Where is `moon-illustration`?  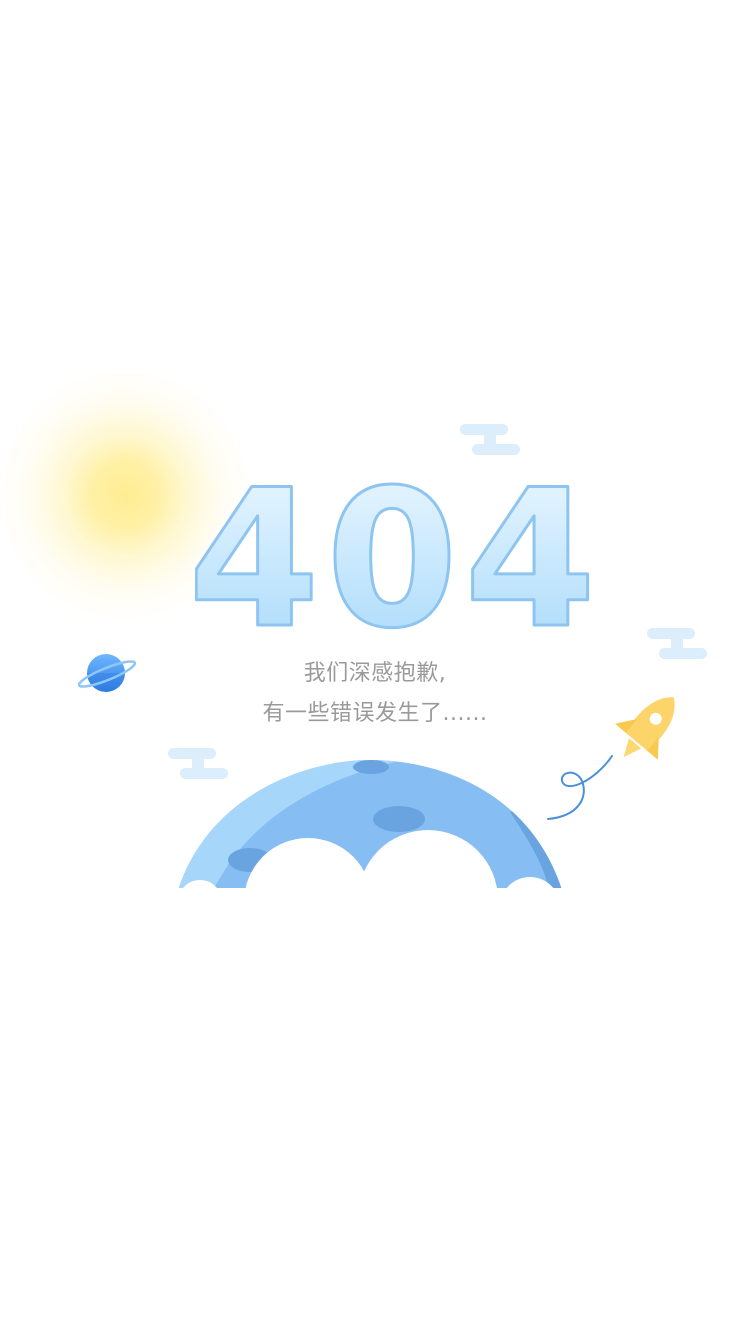 moon-illustration is located at coordinates (370, 827).